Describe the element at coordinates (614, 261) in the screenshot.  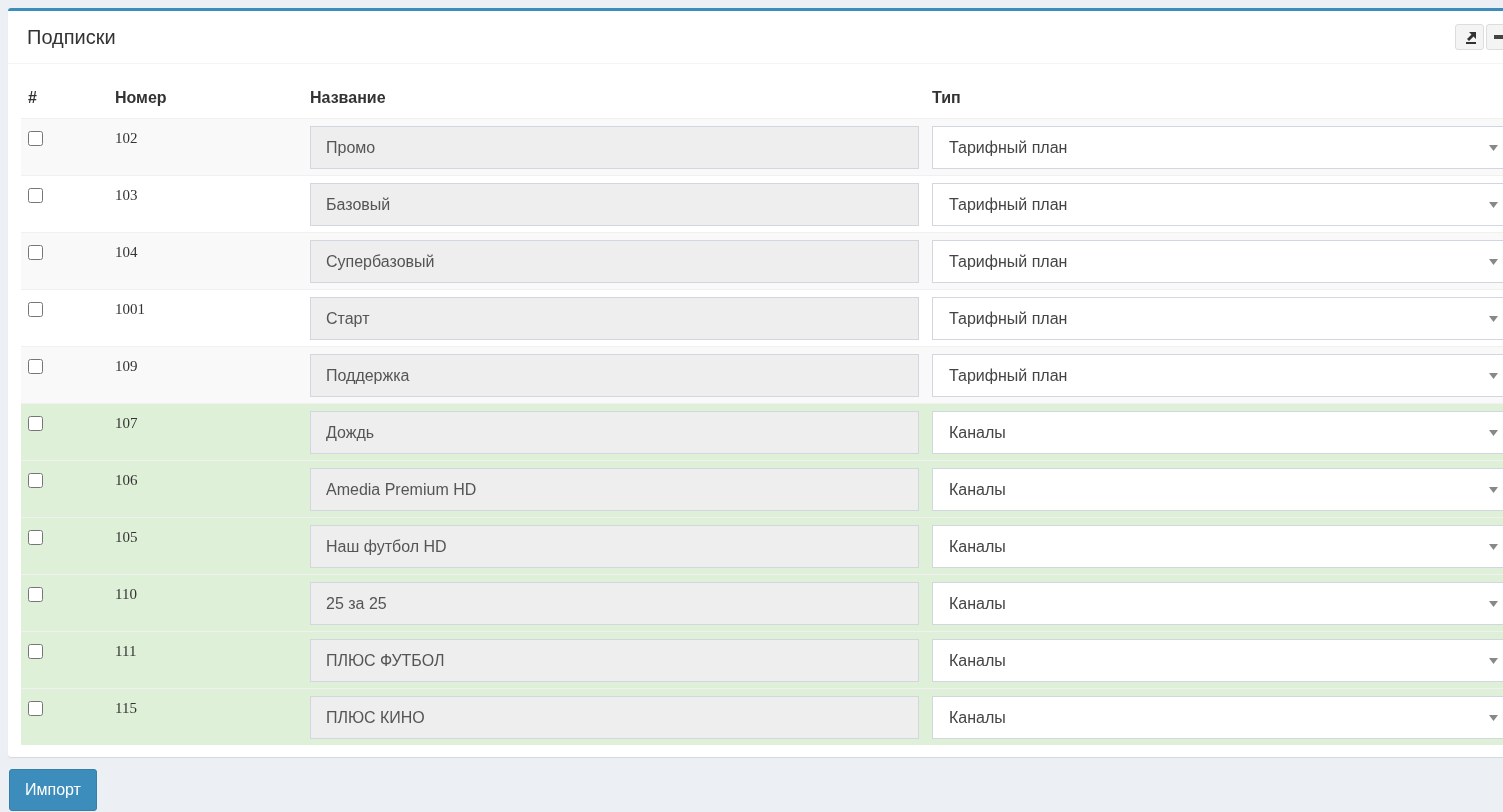
I see `name-field: Супербазовый` at that location.